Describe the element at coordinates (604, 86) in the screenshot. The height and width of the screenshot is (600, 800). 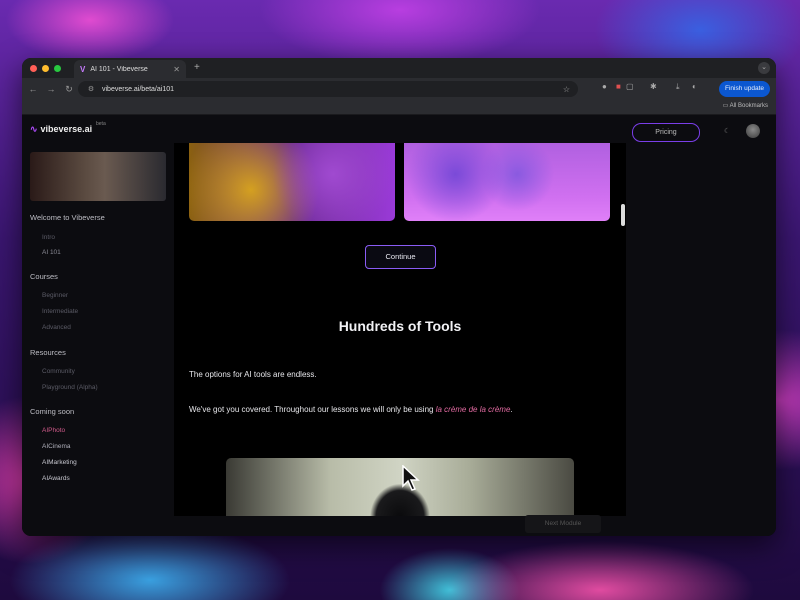
I see `extension-icon: ●` at that location.